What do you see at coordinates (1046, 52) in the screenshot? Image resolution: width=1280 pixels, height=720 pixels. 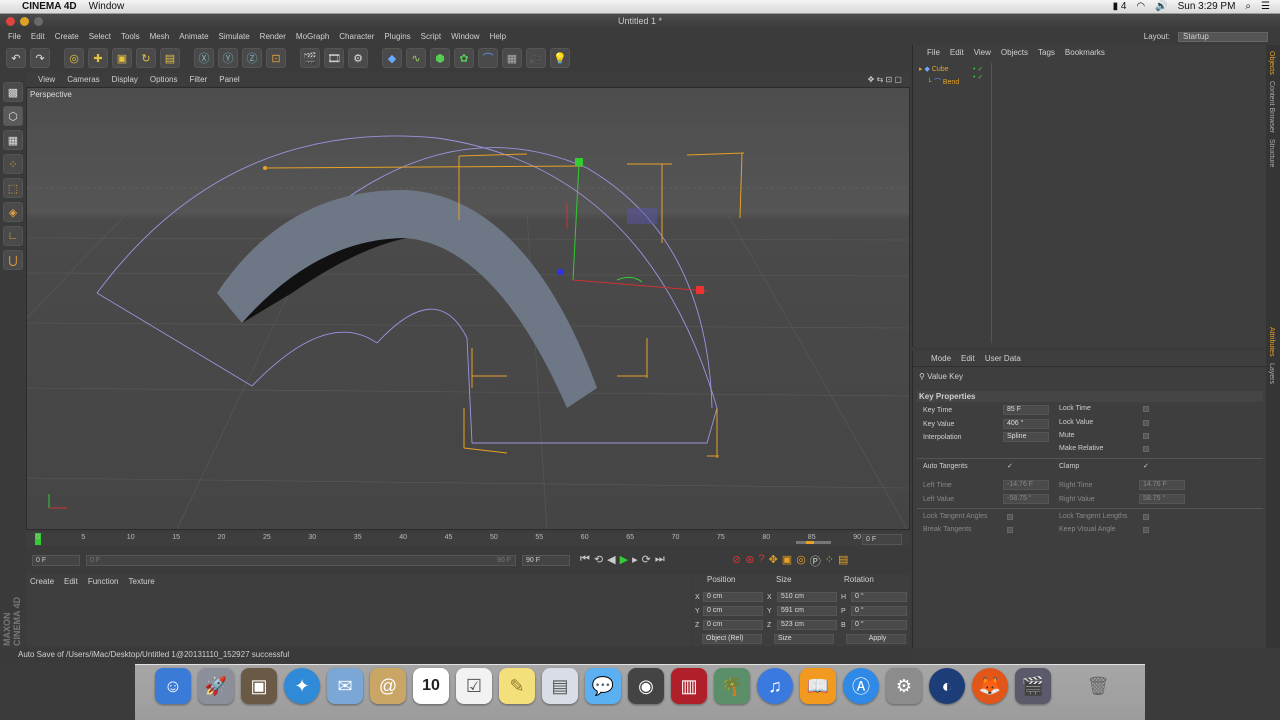 I see `obj-menu-tags: Tags` at bounding box center [1046, 52].